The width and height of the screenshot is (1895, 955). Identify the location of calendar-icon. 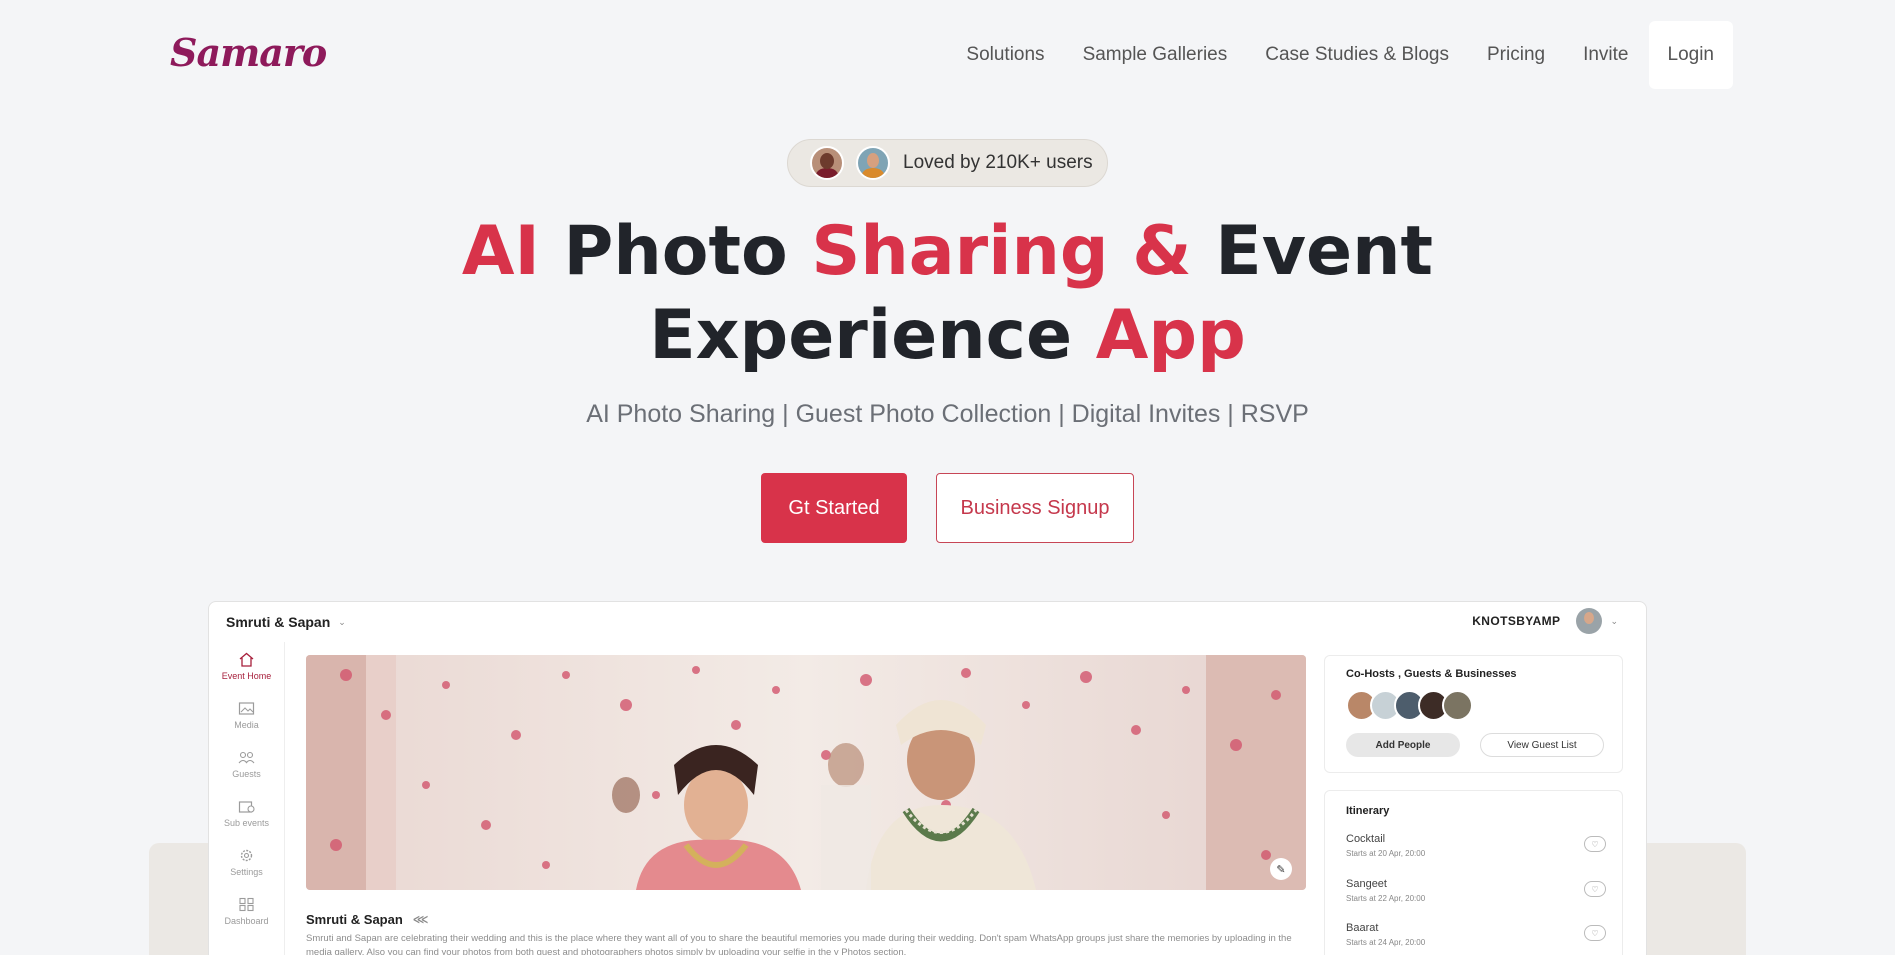
(246, 807).